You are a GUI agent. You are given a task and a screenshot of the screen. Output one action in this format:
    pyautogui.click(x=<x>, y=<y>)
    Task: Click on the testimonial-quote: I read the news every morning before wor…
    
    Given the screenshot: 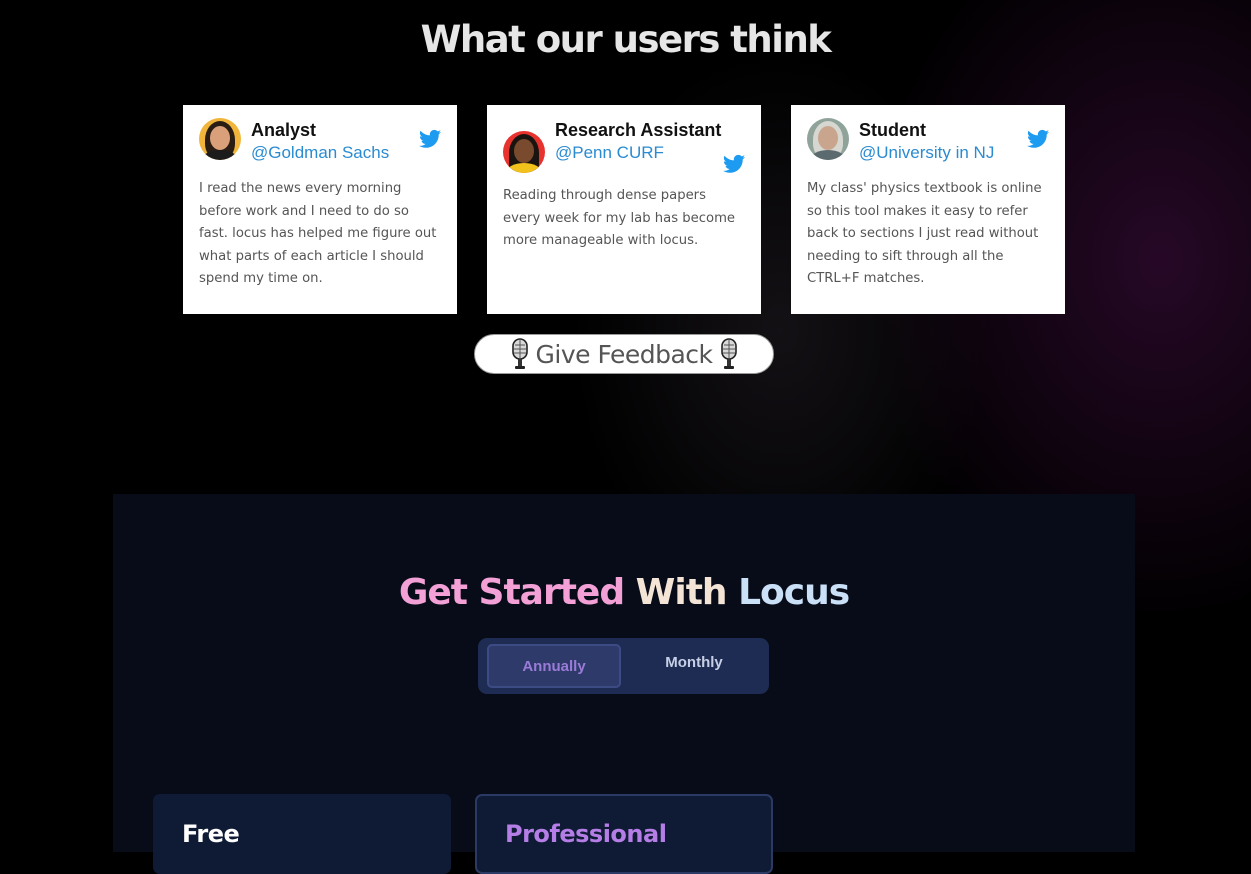 What is the action you would take?
    pyautogui.click(x=318, y=233)
    